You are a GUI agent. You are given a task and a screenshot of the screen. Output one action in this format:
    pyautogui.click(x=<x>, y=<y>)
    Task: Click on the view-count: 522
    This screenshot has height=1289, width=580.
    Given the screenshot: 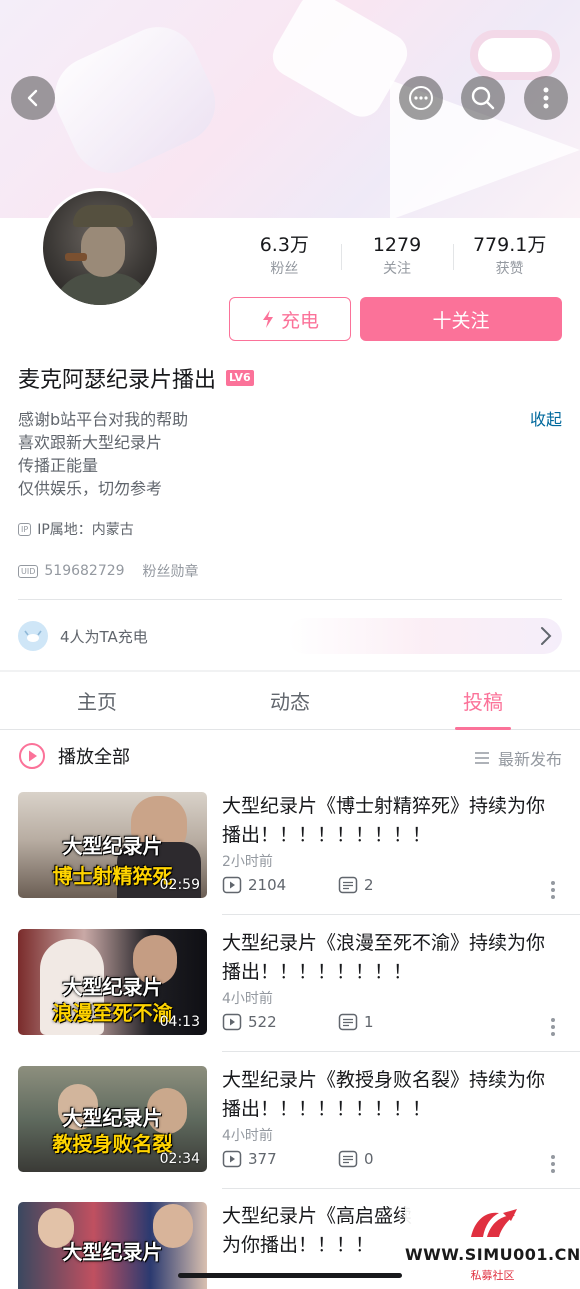 What is the action you would take?
    pyautogui.click(x=262, y=1022)
    